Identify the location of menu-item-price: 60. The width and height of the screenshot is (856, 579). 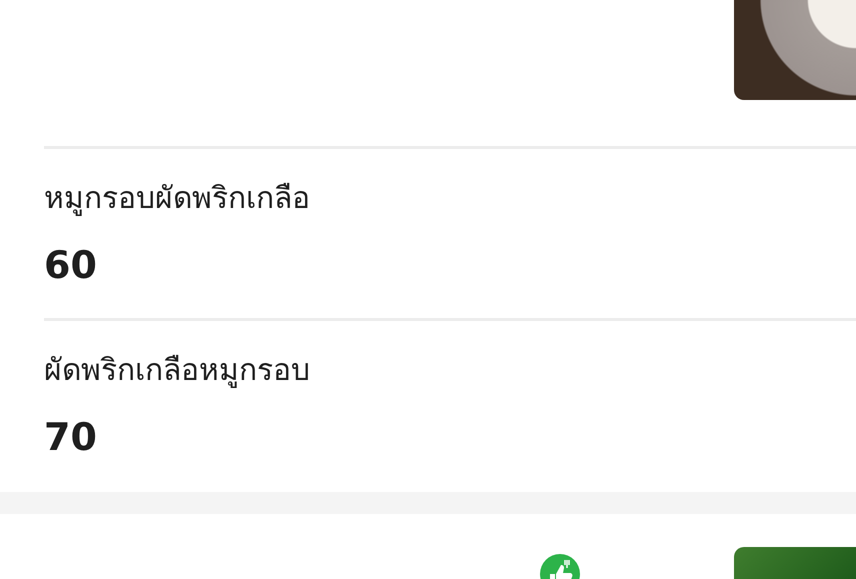
(71, 265).